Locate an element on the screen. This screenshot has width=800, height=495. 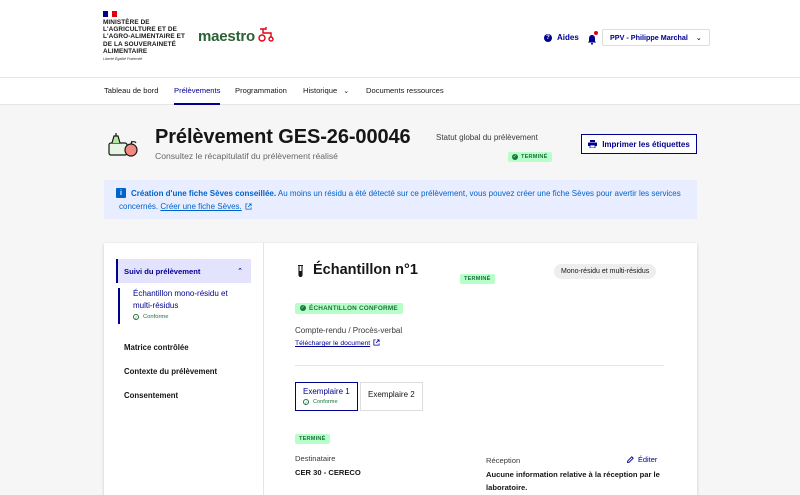
tab-exemplaire-1-label: Exemplaire 1 is located at coordinates (326, 391).